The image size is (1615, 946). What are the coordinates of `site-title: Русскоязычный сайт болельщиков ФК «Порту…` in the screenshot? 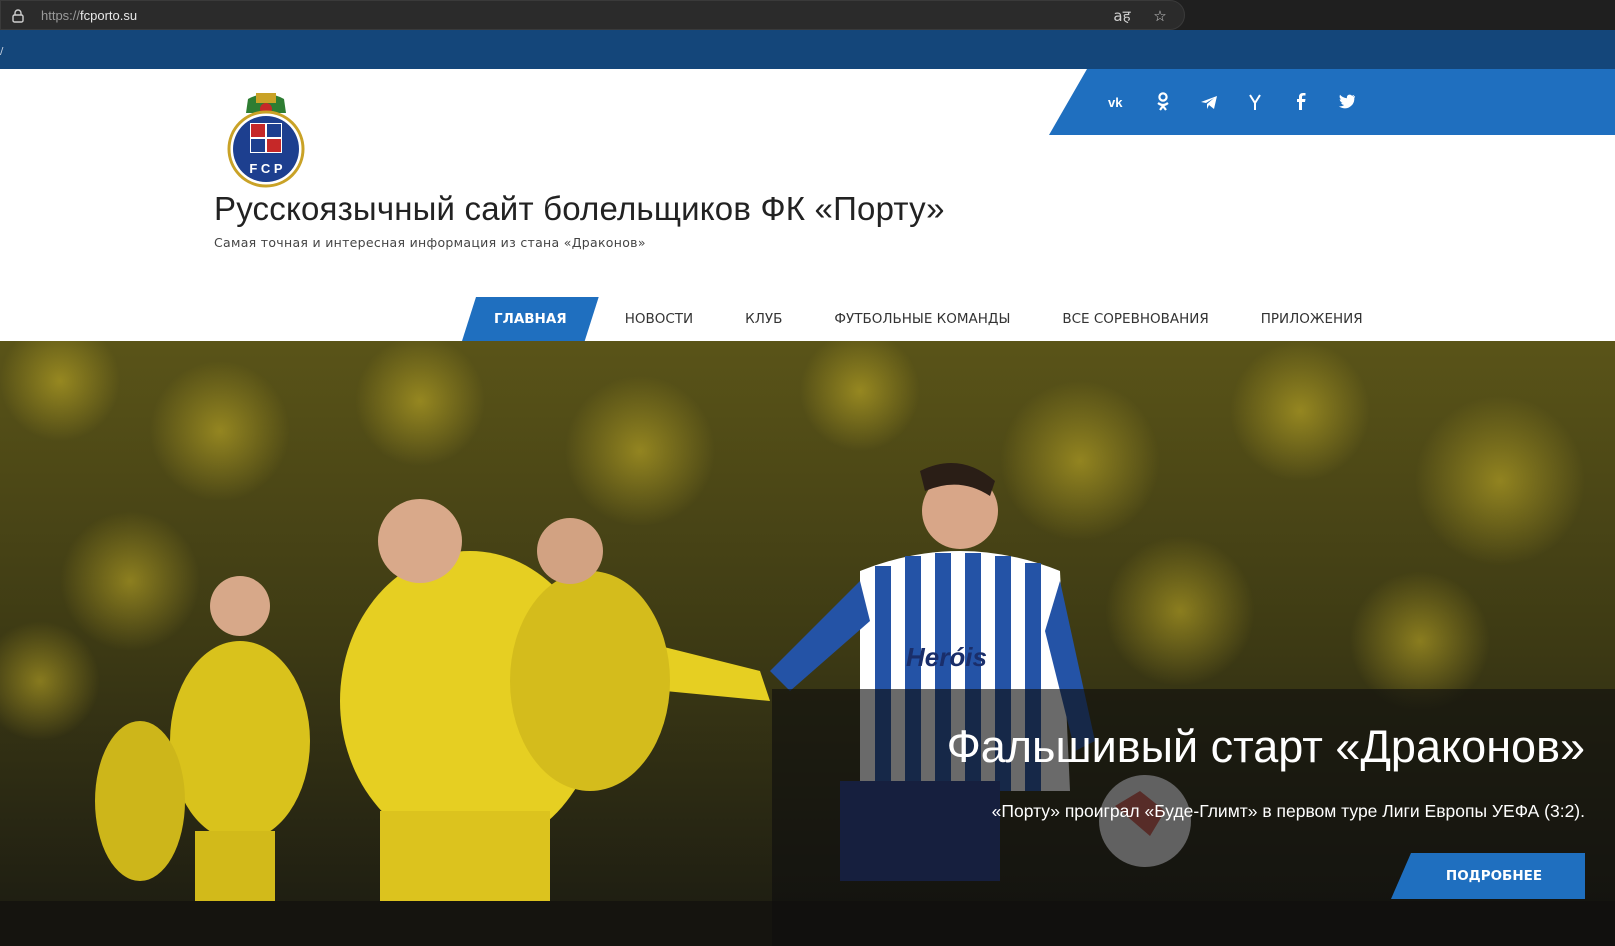 It's located at (579, 209).